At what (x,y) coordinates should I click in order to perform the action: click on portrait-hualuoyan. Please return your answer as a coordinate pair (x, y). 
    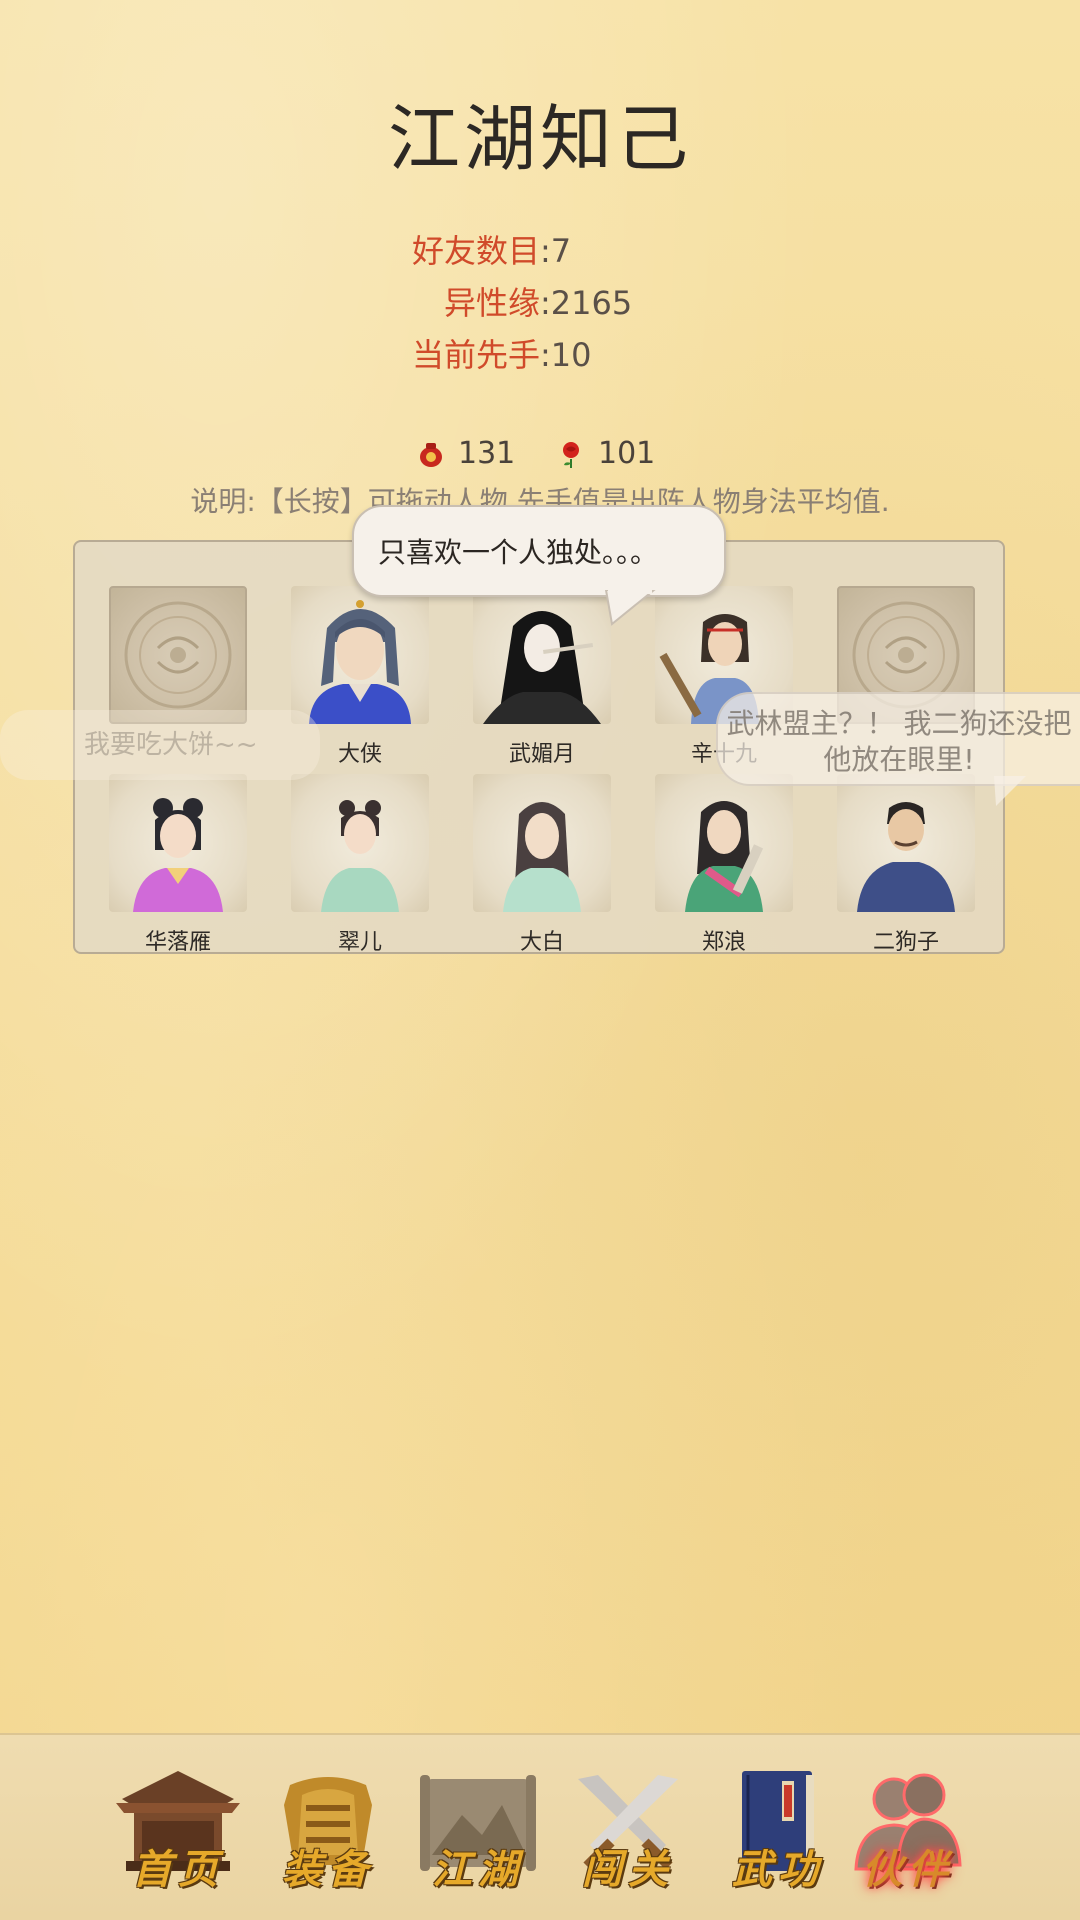
    Looking at the image, I should click on (178, 843).